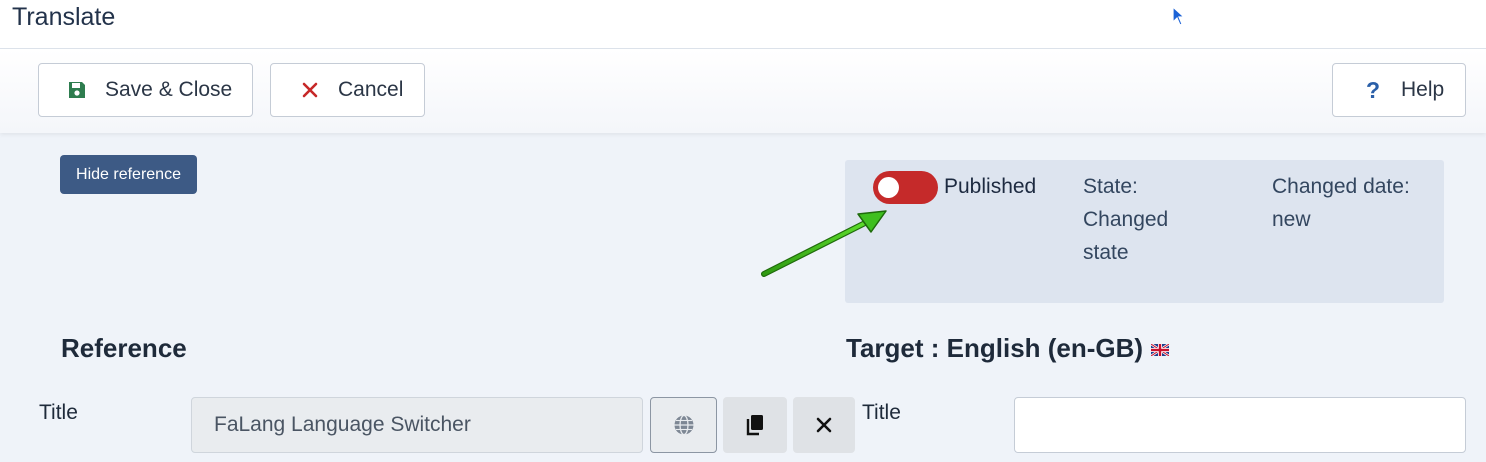  I want to click on help-button: ? Help, so click(1399, 90).